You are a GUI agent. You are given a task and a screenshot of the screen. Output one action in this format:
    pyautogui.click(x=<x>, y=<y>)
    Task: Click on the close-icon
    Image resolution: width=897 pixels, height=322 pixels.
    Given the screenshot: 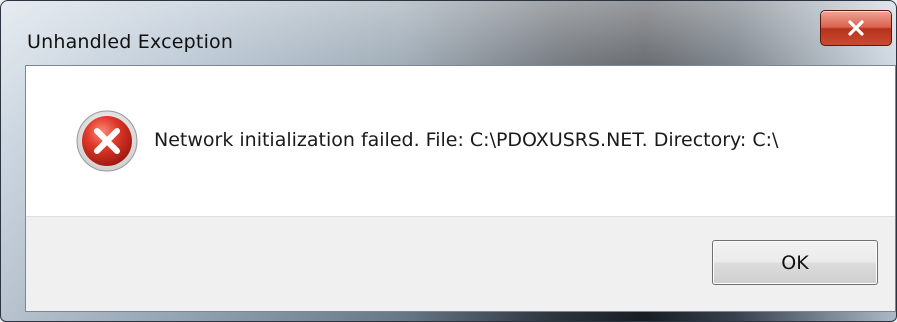 What is the action you would take?
    pyautogui.click(x=856, y=28)
    